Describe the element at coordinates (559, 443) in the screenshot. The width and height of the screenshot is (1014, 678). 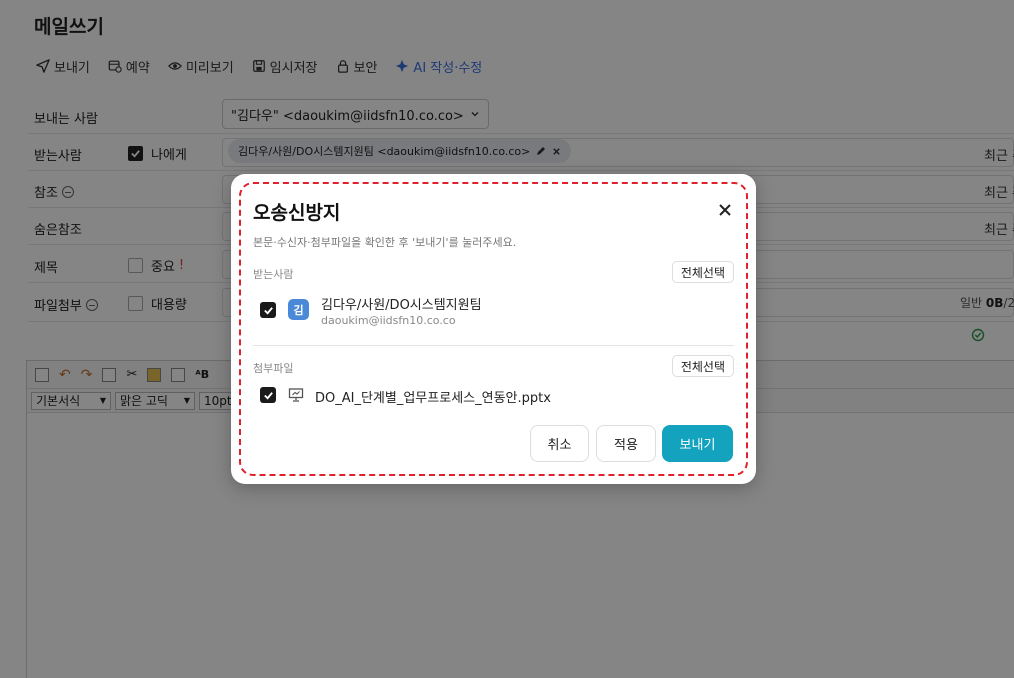
I see `cancel-button: 취소` at that location.